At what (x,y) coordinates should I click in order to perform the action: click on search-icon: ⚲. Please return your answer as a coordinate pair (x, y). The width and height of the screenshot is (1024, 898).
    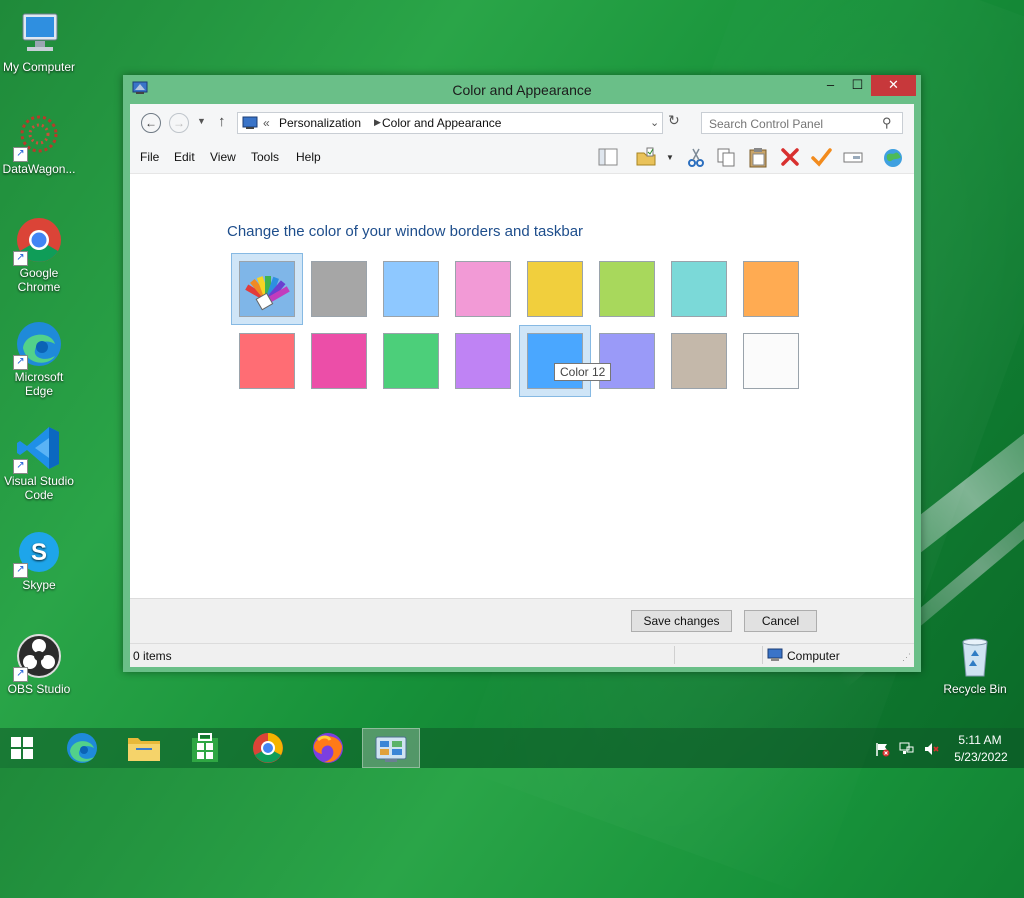
    Looking at the image, I should click on (887, 123).